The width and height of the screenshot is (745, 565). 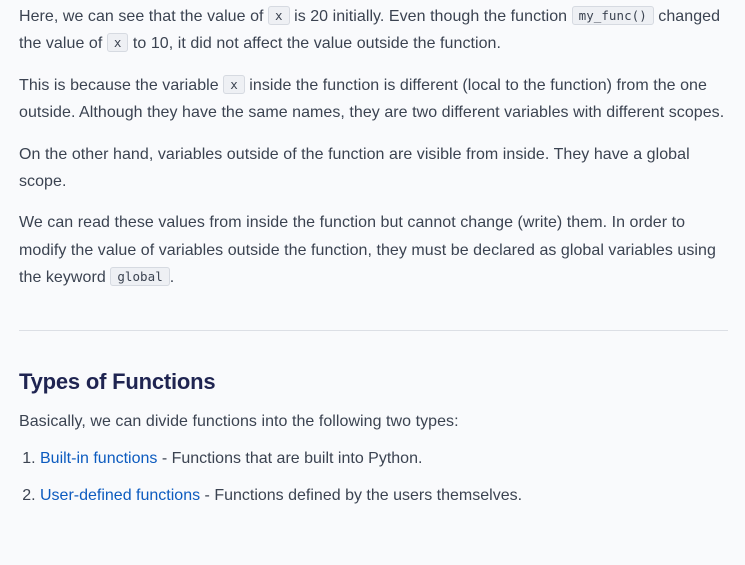 What do you see at coordinates (121, 85) in the screenshot?
I see `paragraph-text: This is because the variable` at bounding box center [121, 85].